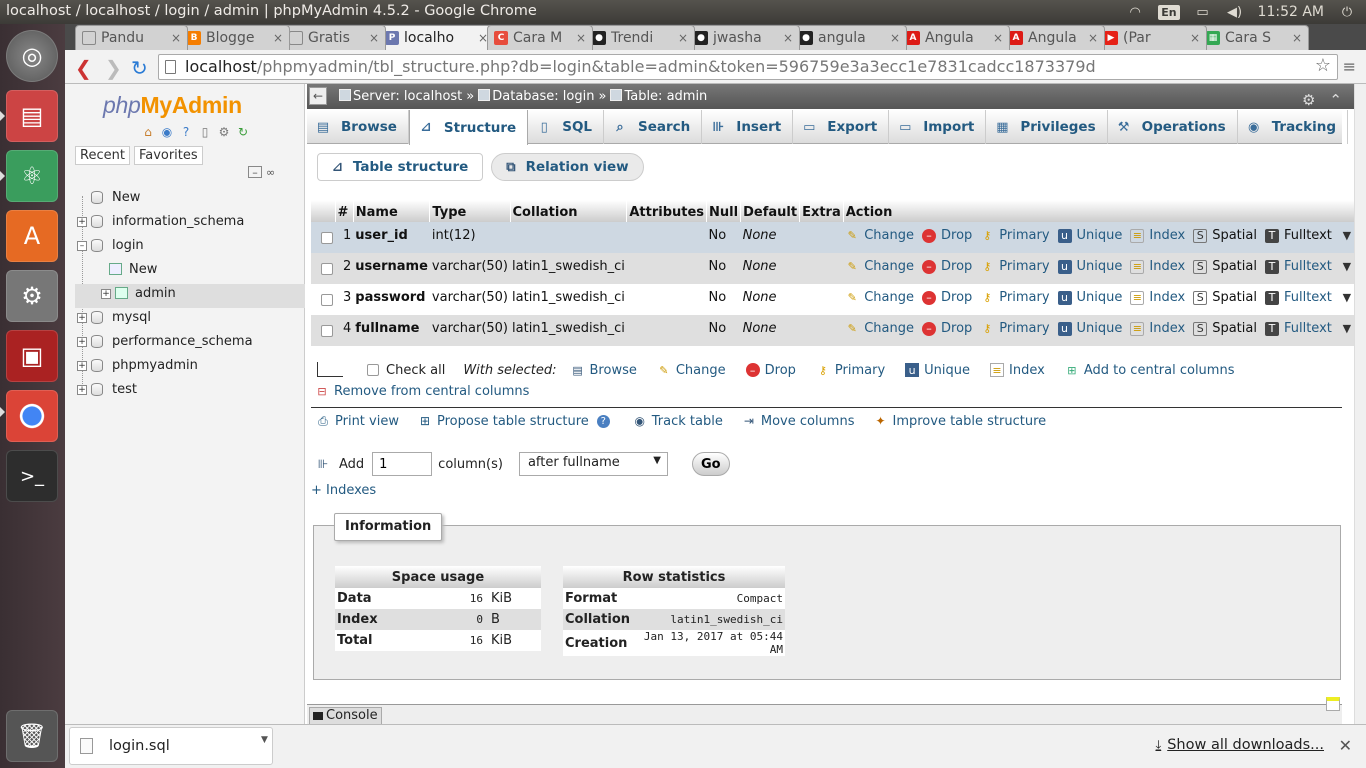  Describe the element at coordinates (264, 740) in the screenshot. I see `download-menu-caret-icon: ▼` at that location.